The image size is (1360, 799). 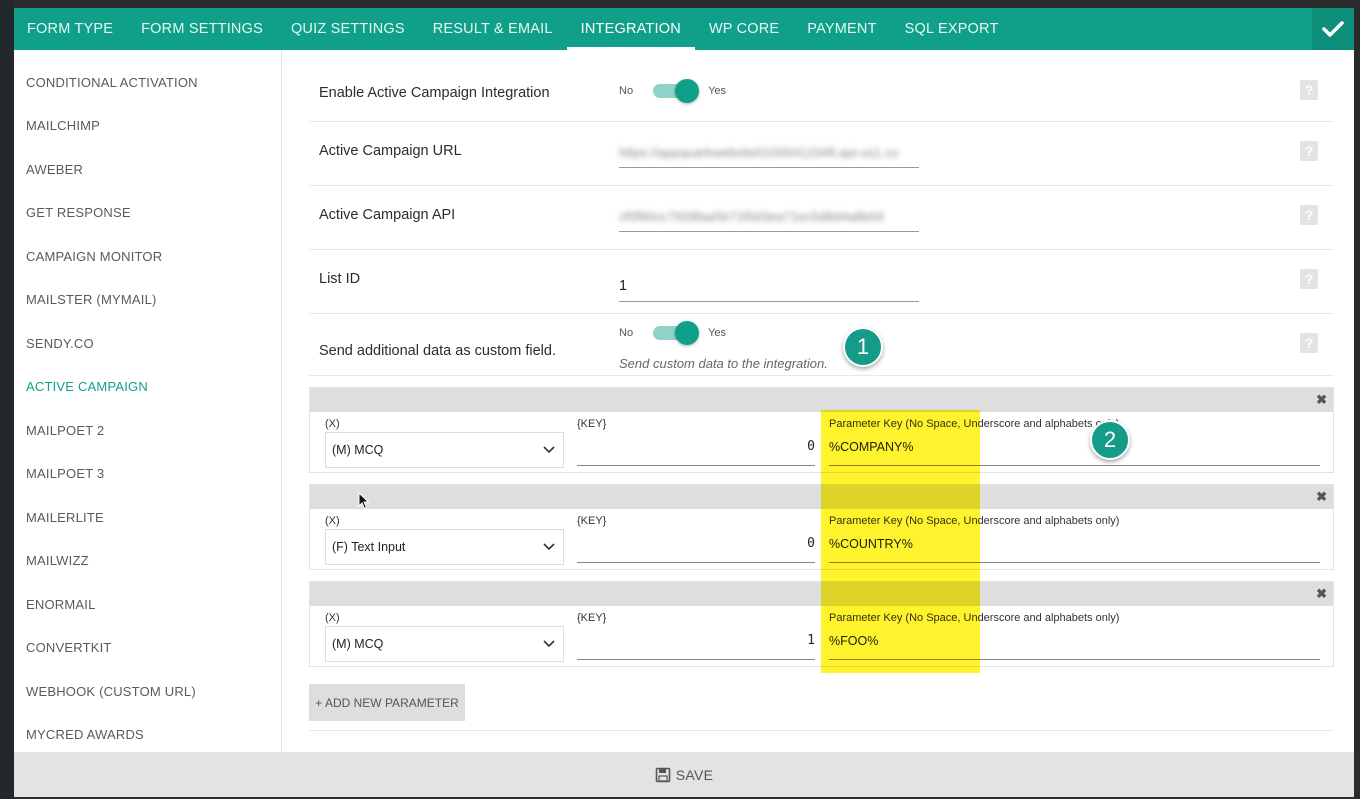 What do you see at coordinates (87, 386) in the screenshot?
I see `sidebar-item-active-campaign: ACTIVE CAMPAIGN` at bounding box center [87, 386].